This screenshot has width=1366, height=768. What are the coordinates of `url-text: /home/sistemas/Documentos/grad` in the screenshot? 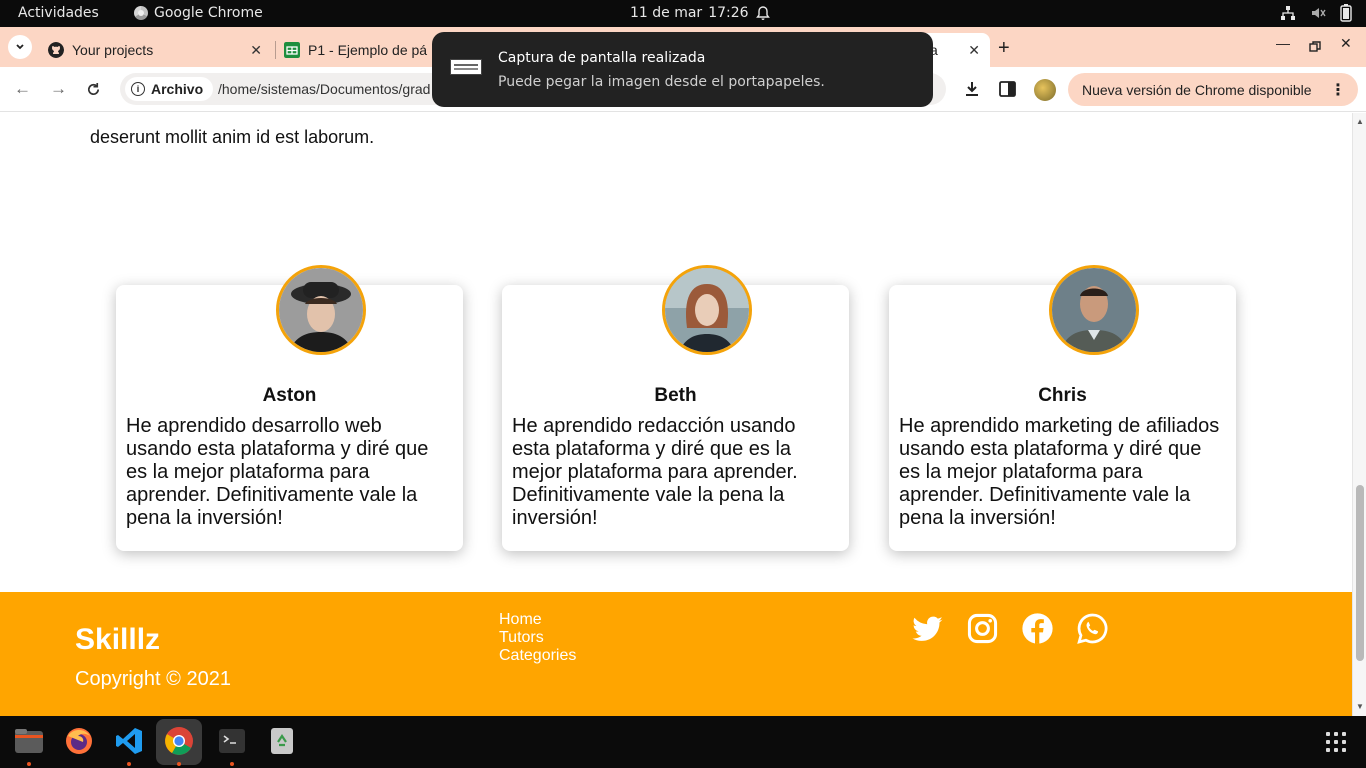 It's located at (324, 89).